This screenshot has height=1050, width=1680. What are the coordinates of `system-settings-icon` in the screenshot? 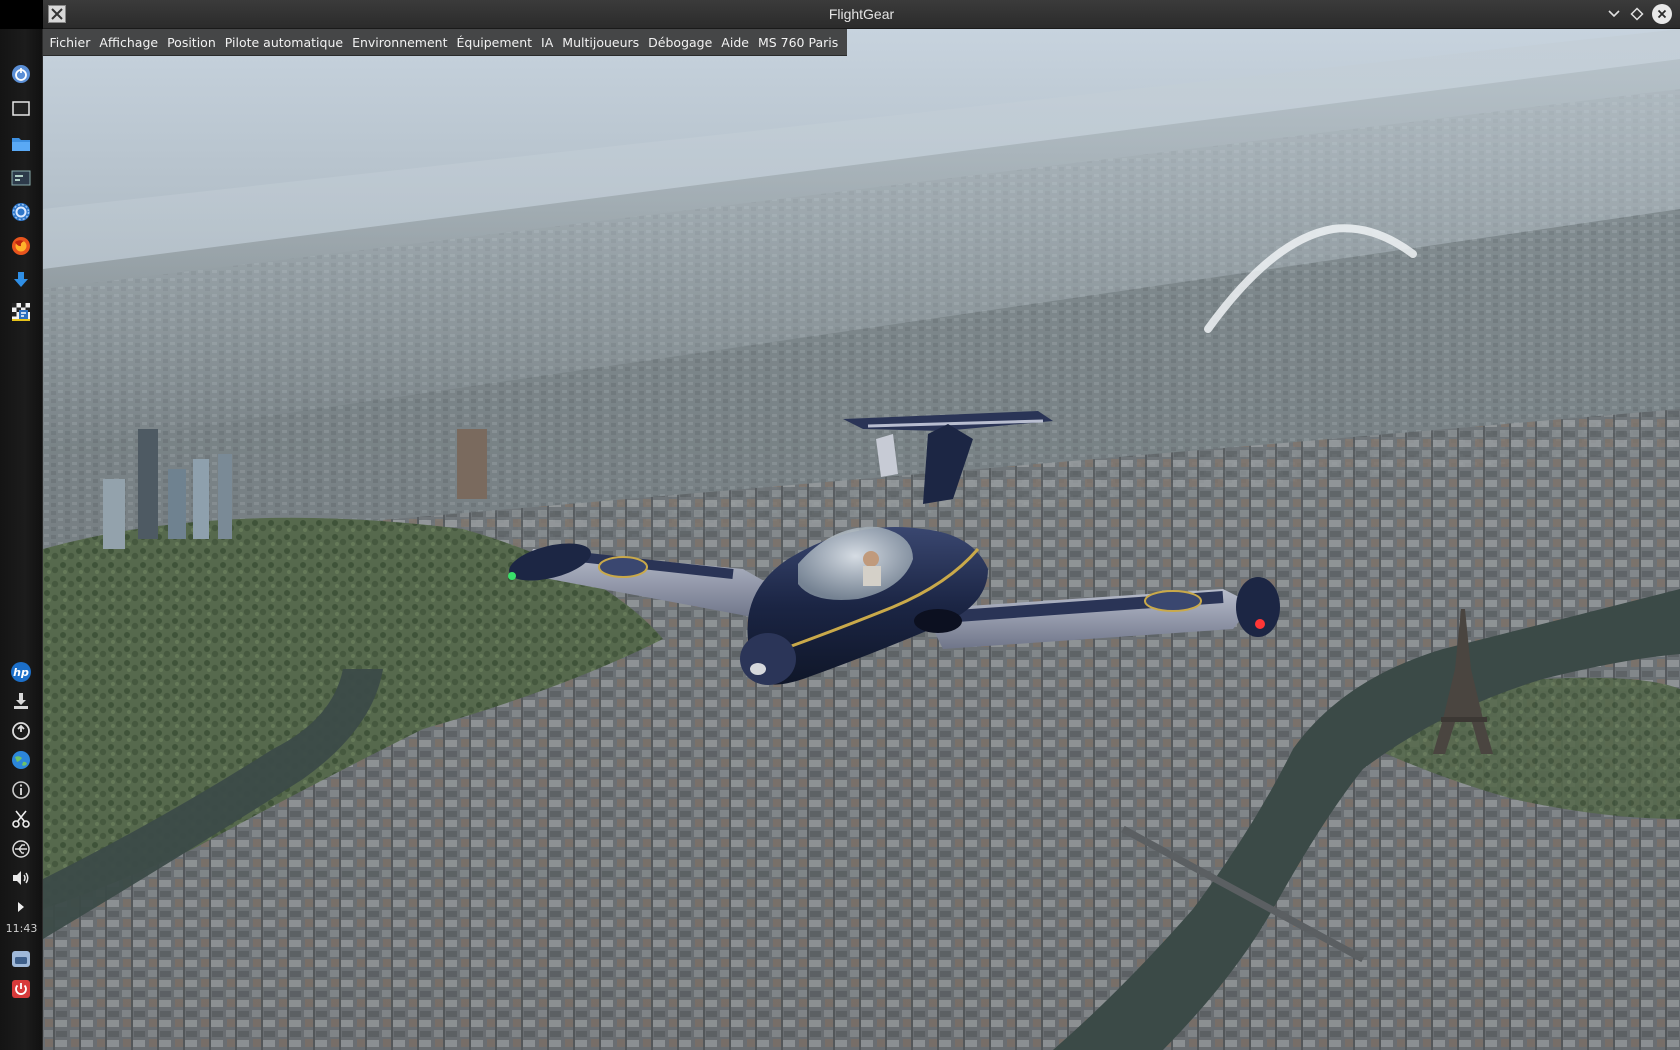 It's located at (21, 212).